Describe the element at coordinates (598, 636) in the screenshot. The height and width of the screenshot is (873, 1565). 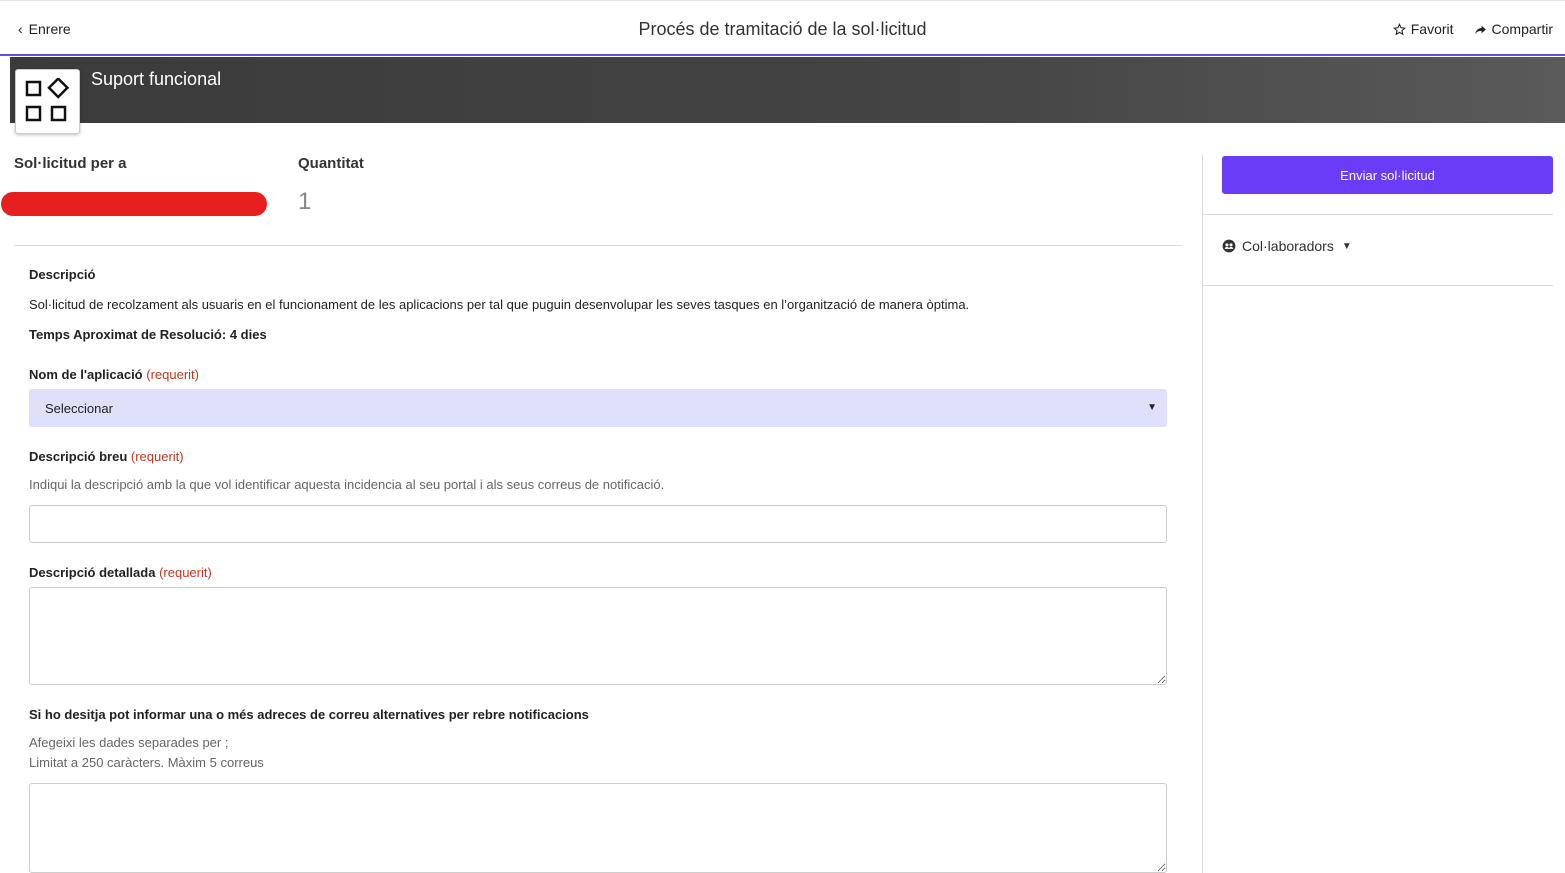
I see `detailed-desc-textarea` at that location.